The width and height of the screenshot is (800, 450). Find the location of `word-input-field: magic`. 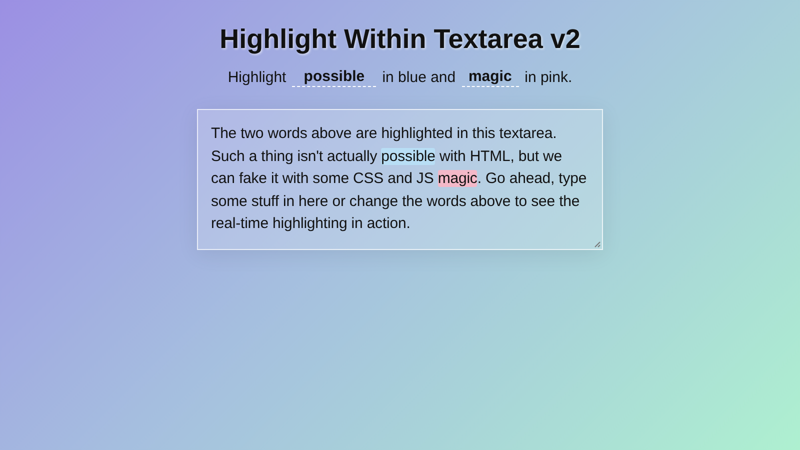

word-input-field: magic is located at coordinates (490, 77).